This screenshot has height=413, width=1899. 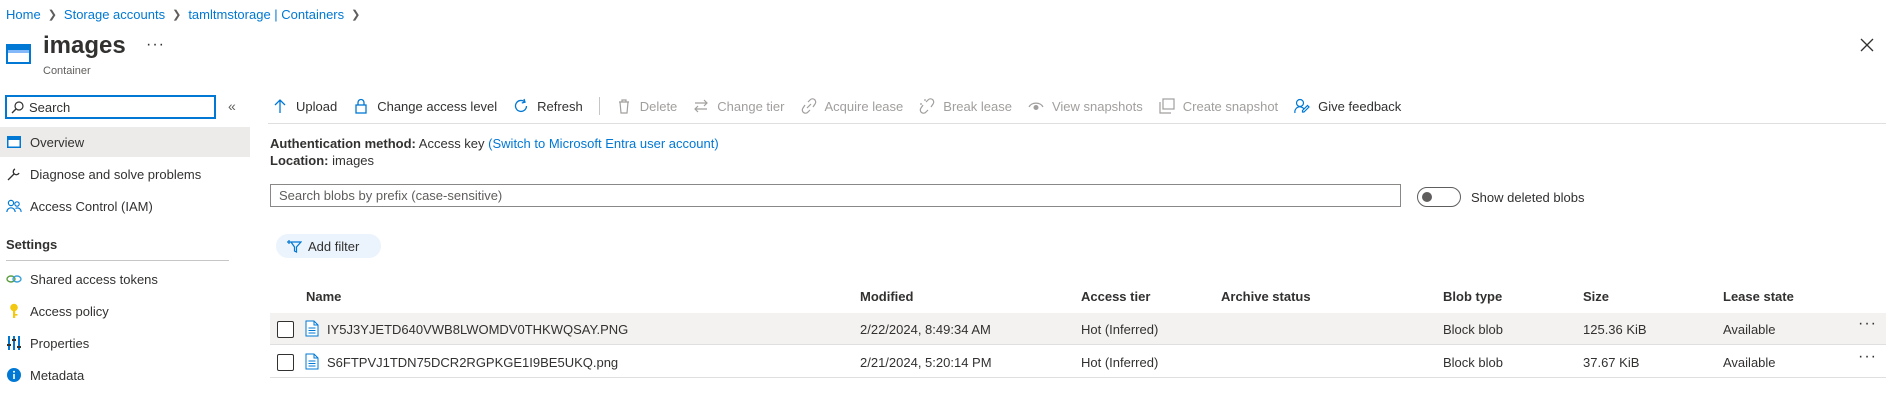 I want to click on key-icon, so click(x=14, y=311).